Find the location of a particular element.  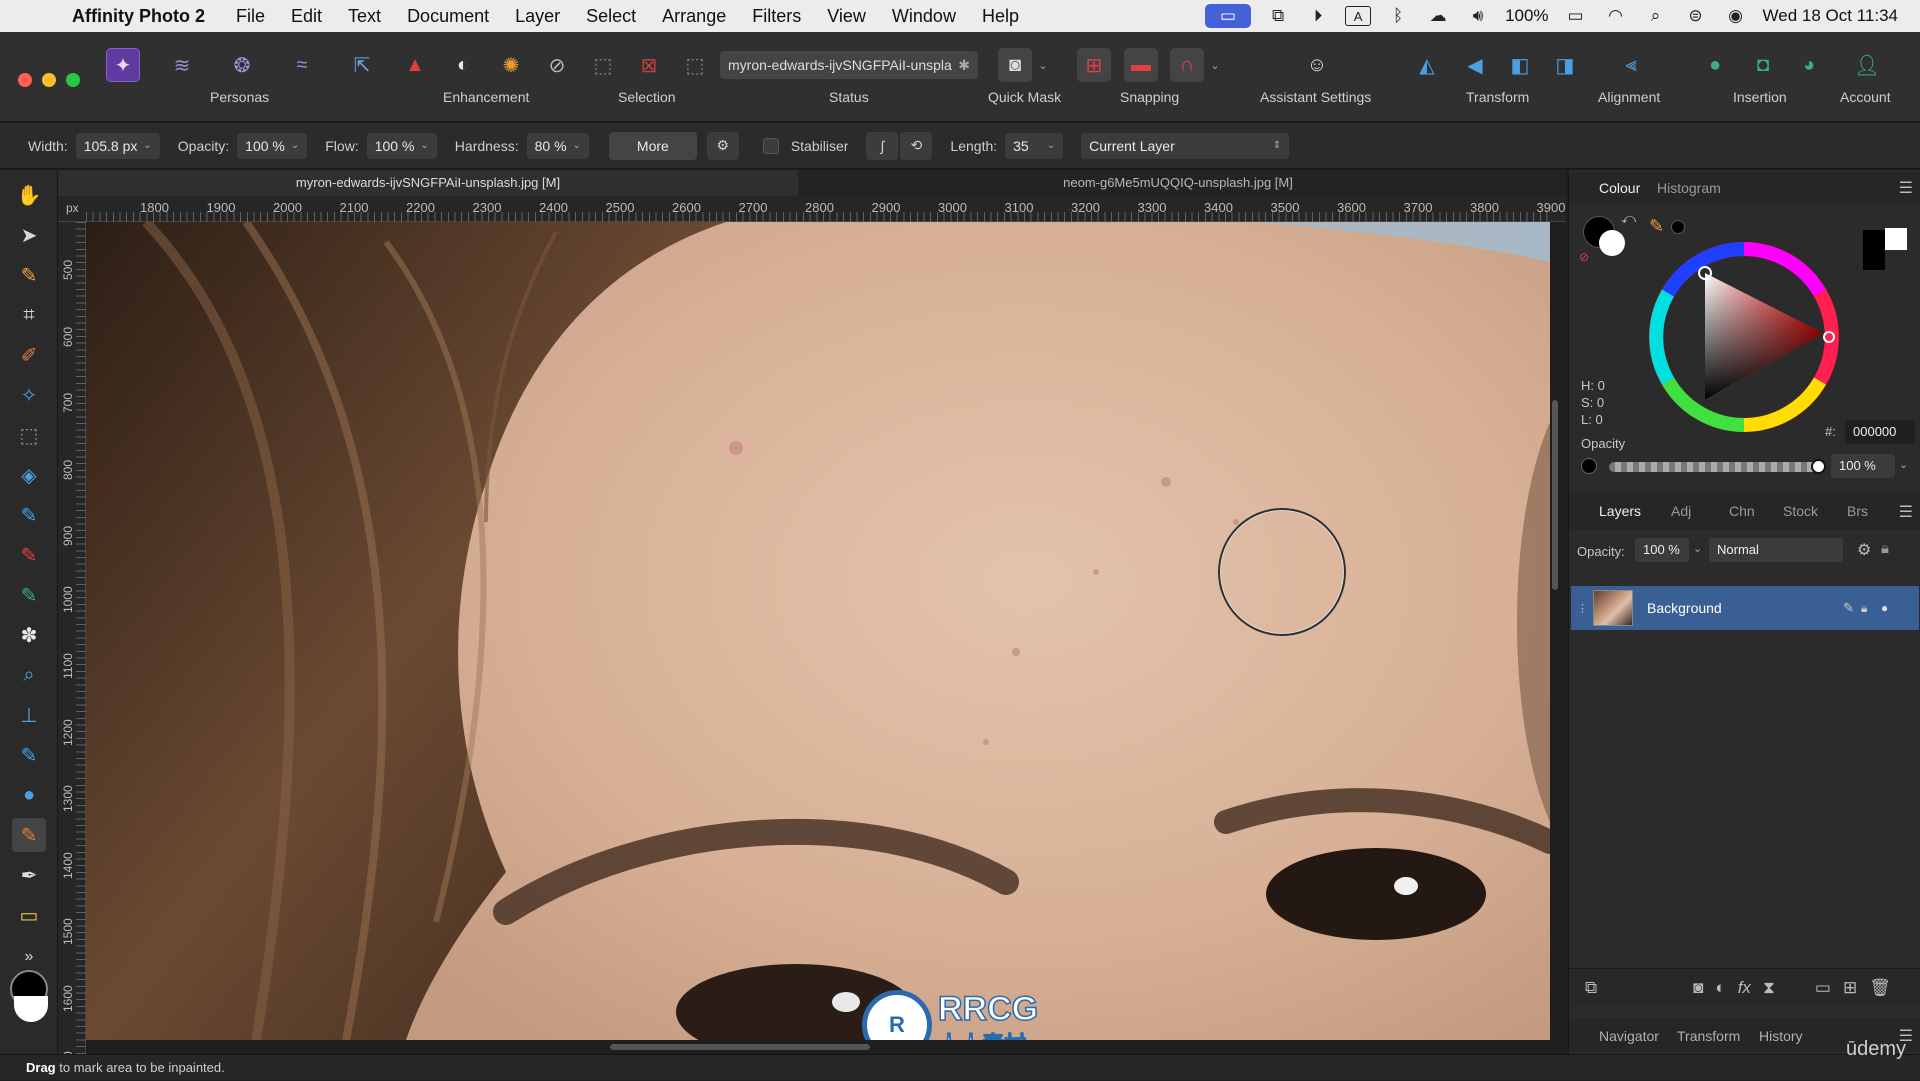

document-tab-neom: neom-g6Me5mUQQIQ-unsplash.jpg [M] is located at coordinates (1178, 183).